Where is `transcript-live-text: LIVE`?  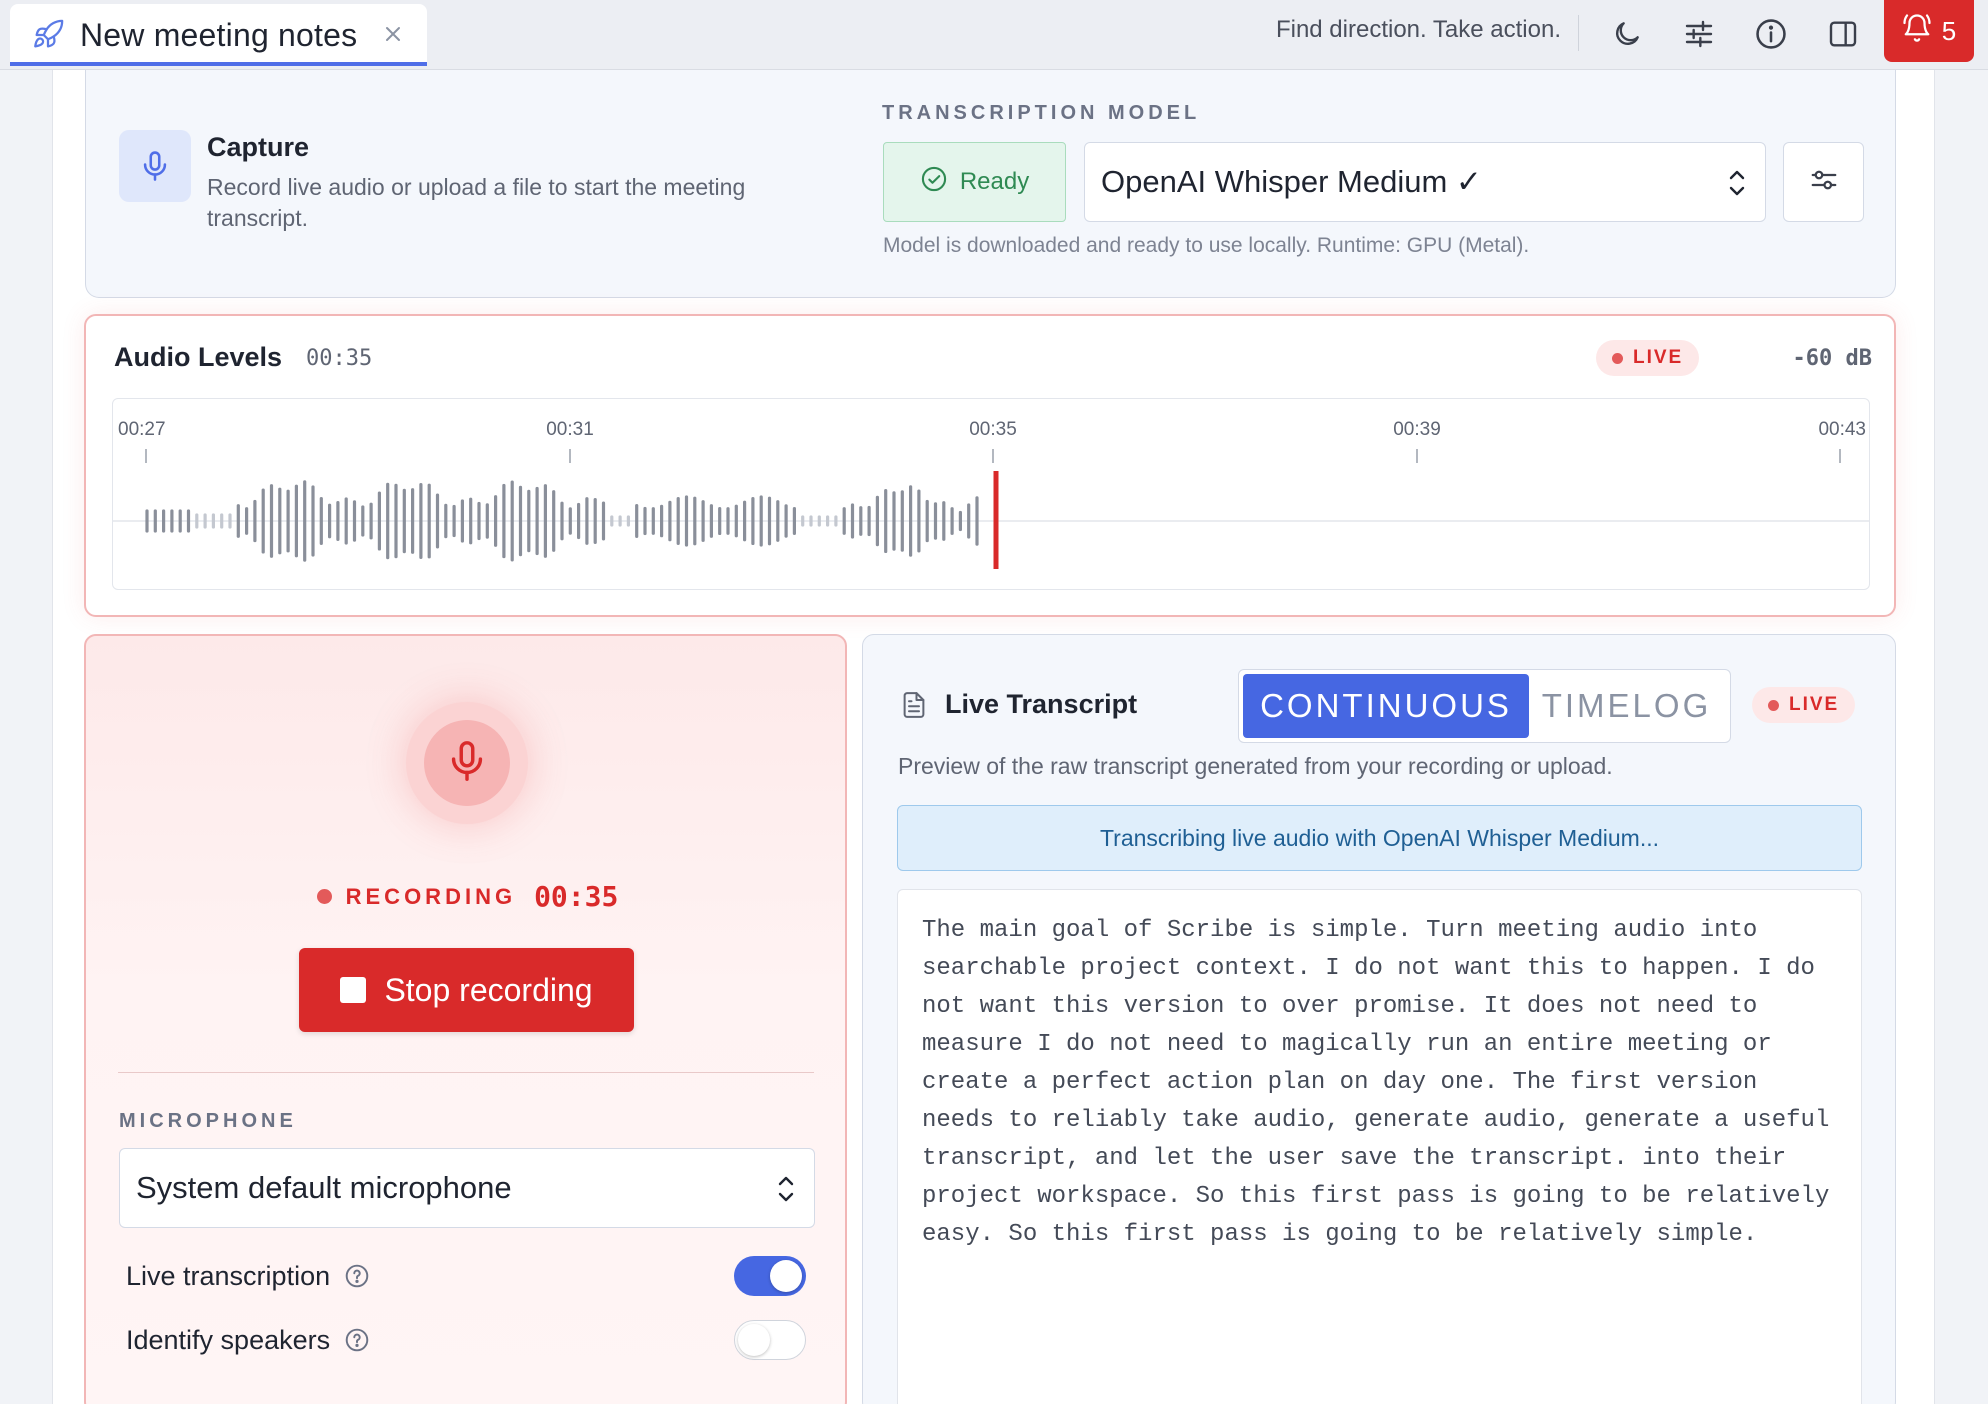
transcript-live-text: LIVE is located at coordinates (1814, 704).